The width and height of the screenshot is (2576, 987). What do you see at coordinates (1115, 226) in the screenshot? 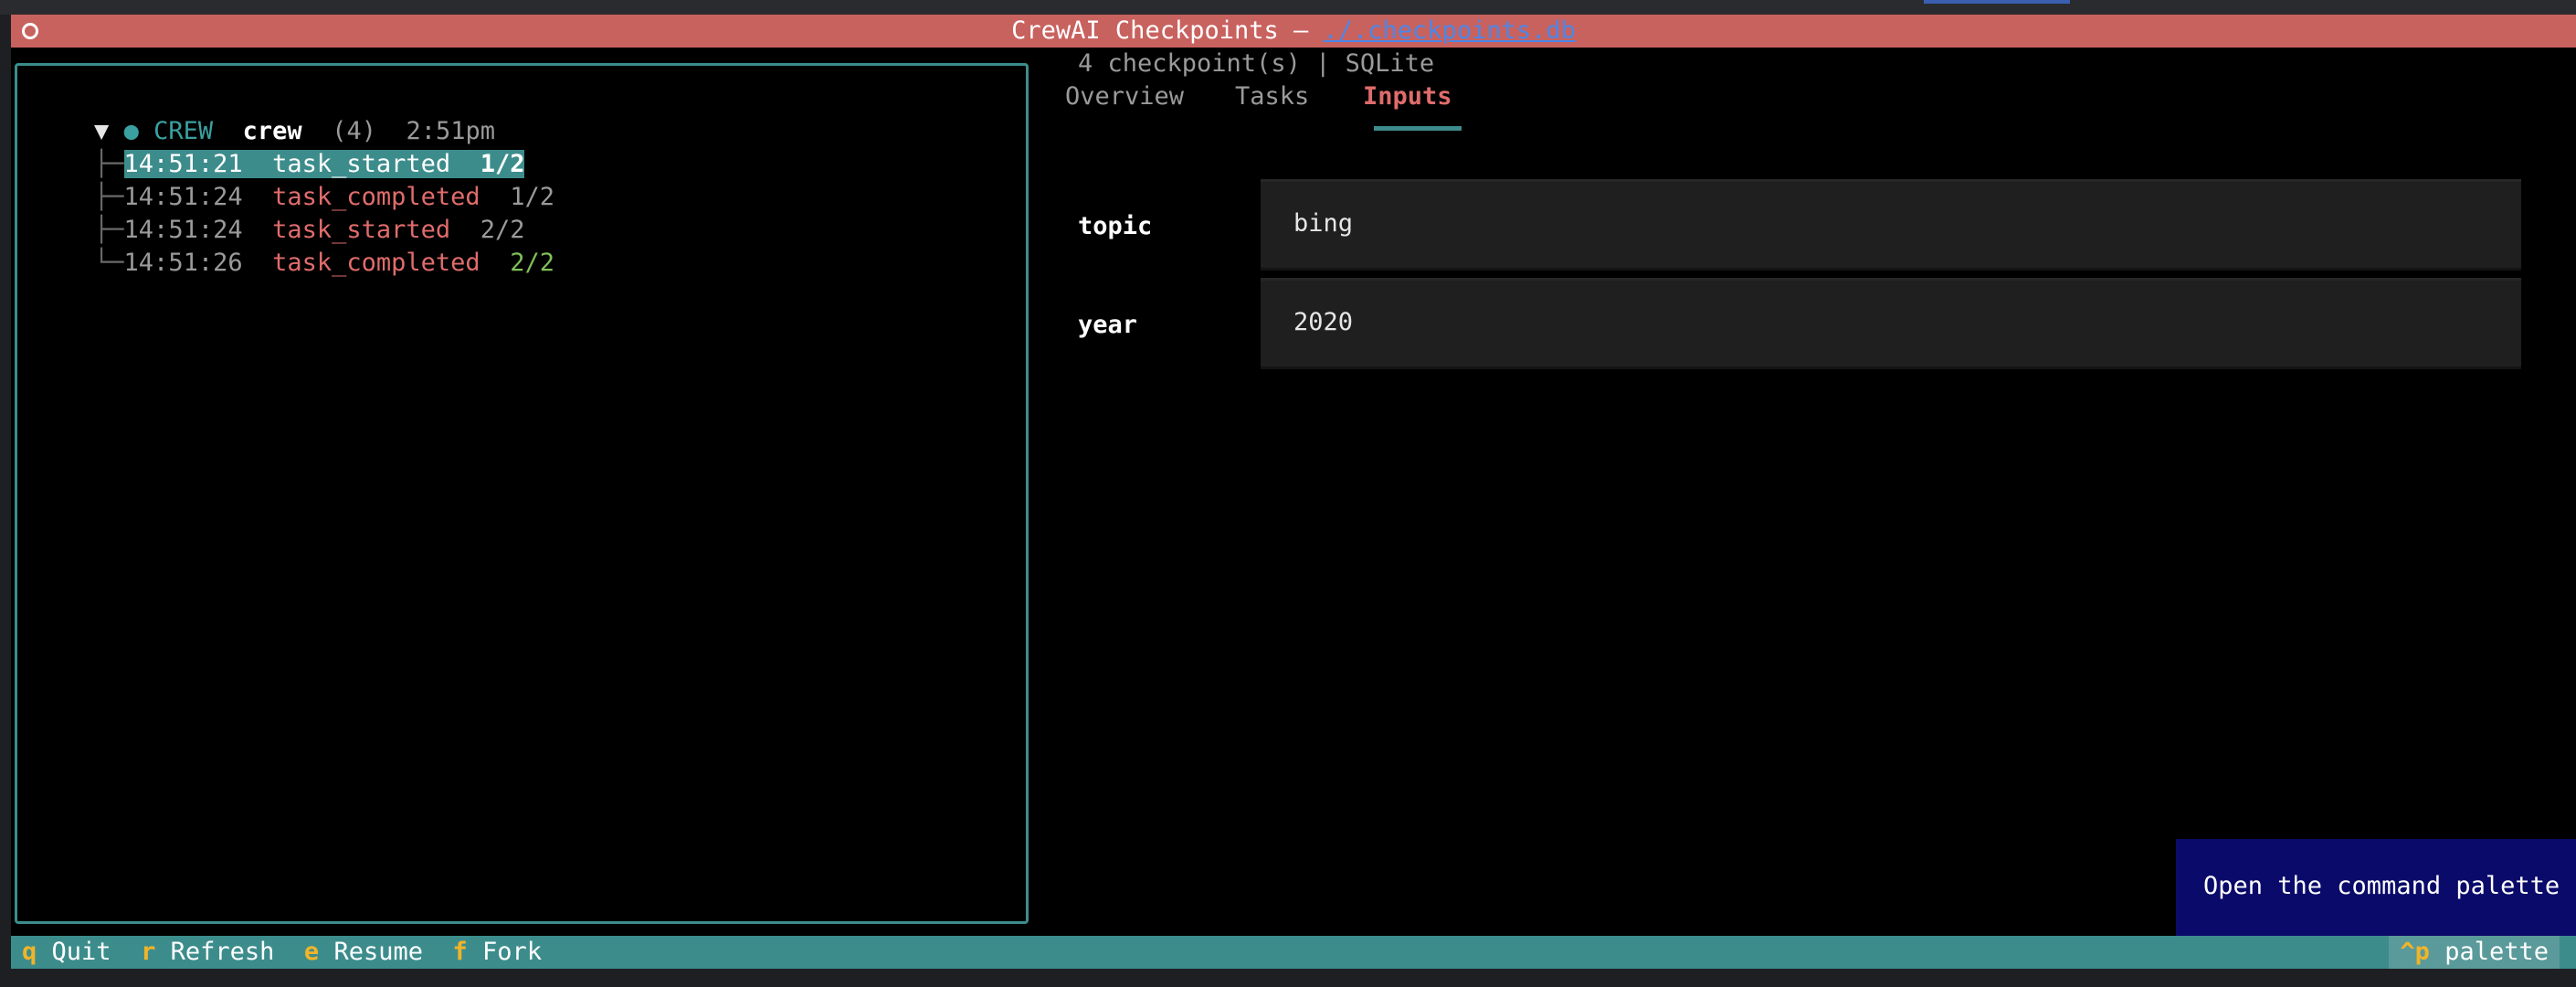
I see `input-key-topic: topic` at bounding box center [1115, 226].